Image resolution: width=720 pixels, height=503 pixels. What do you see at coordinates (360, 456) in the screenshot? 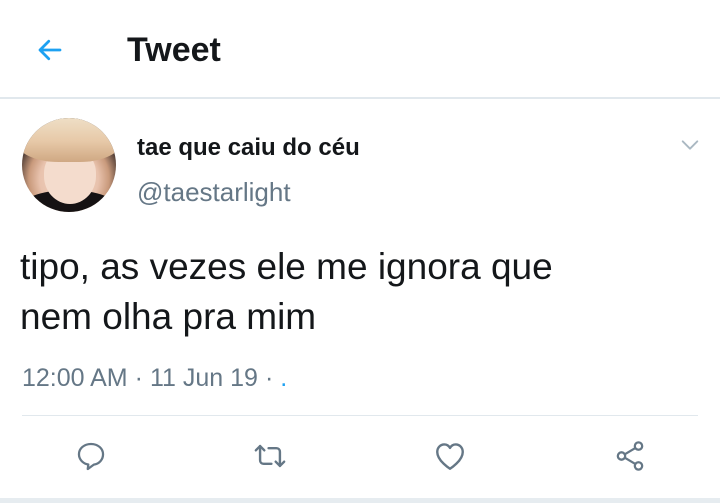
I see `tweet-actions-bar` at bounding box center [360, 456].